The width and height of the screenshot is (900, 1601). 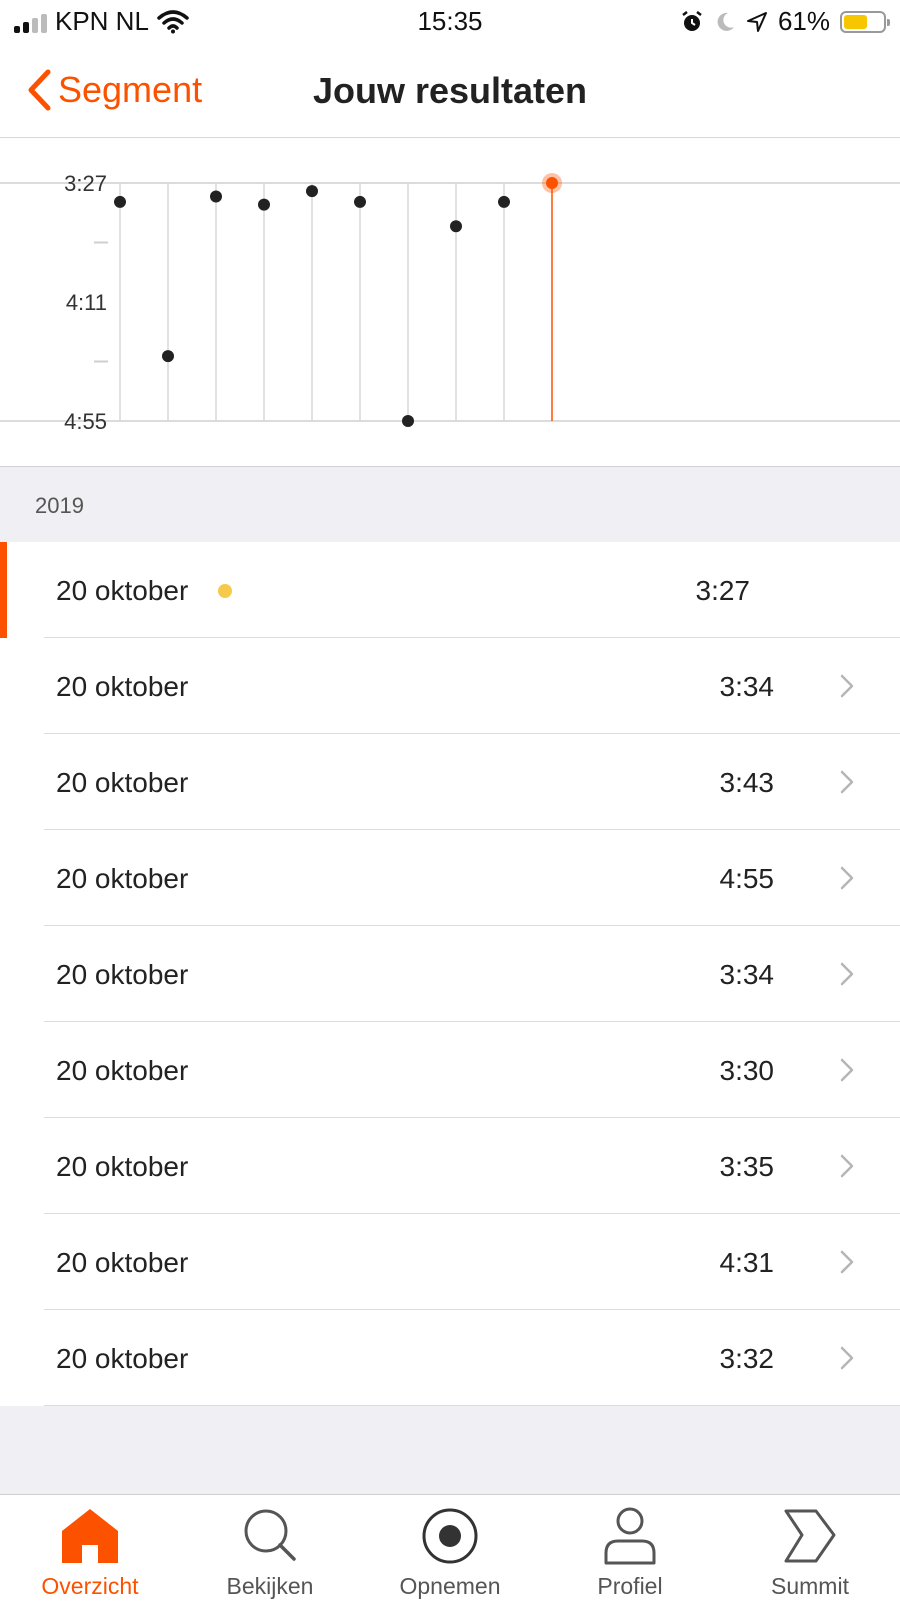 What do you see at coordinates (630, 1586) in the screenshot?
I see `tab-label: Profiel` at bounding box center [630, 1586].